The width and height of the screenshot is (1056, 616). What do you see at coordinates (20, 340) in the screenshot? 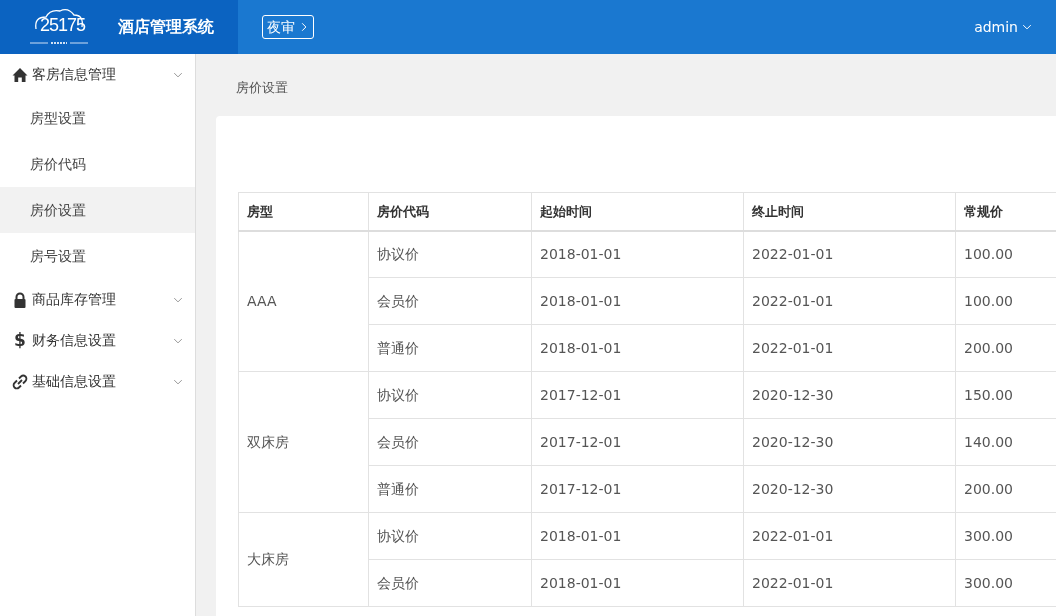
I see `dollar-icon: $` at bounding box center [20, 340].